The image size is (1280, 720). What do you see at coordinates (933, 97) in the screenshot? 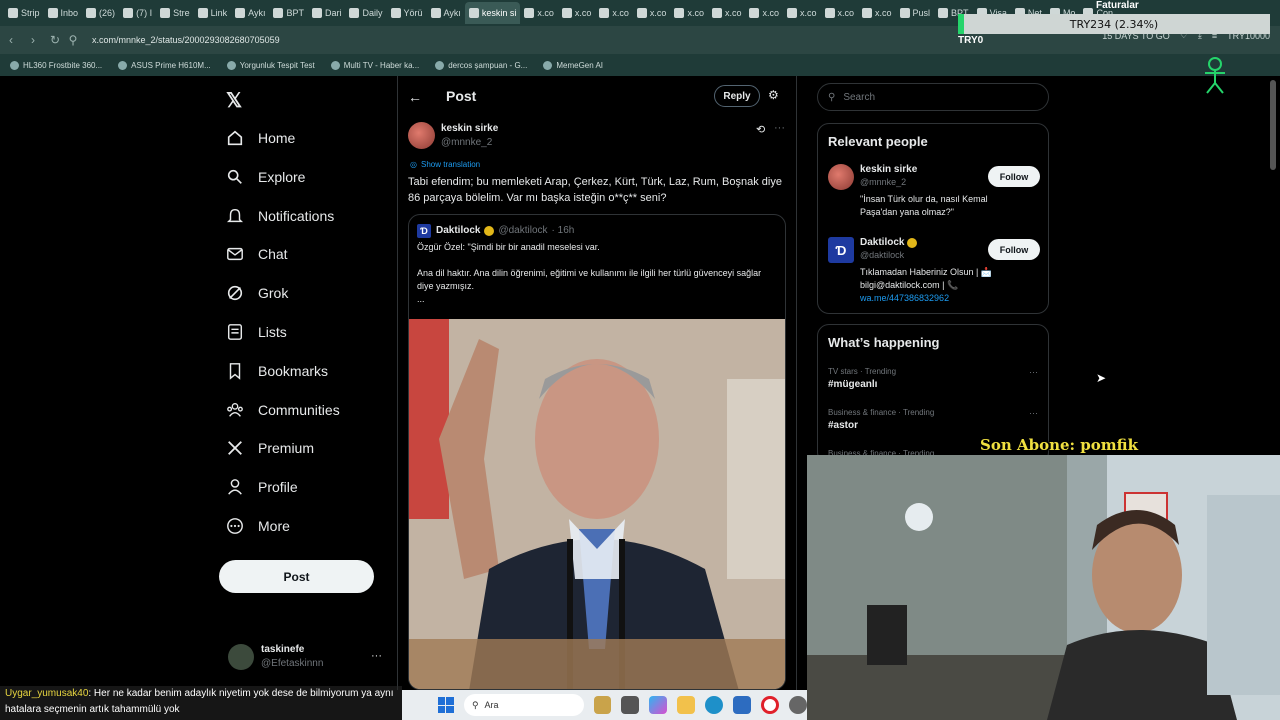
I see `search-input: ⚲ Search` at bounding box center [933, 97].